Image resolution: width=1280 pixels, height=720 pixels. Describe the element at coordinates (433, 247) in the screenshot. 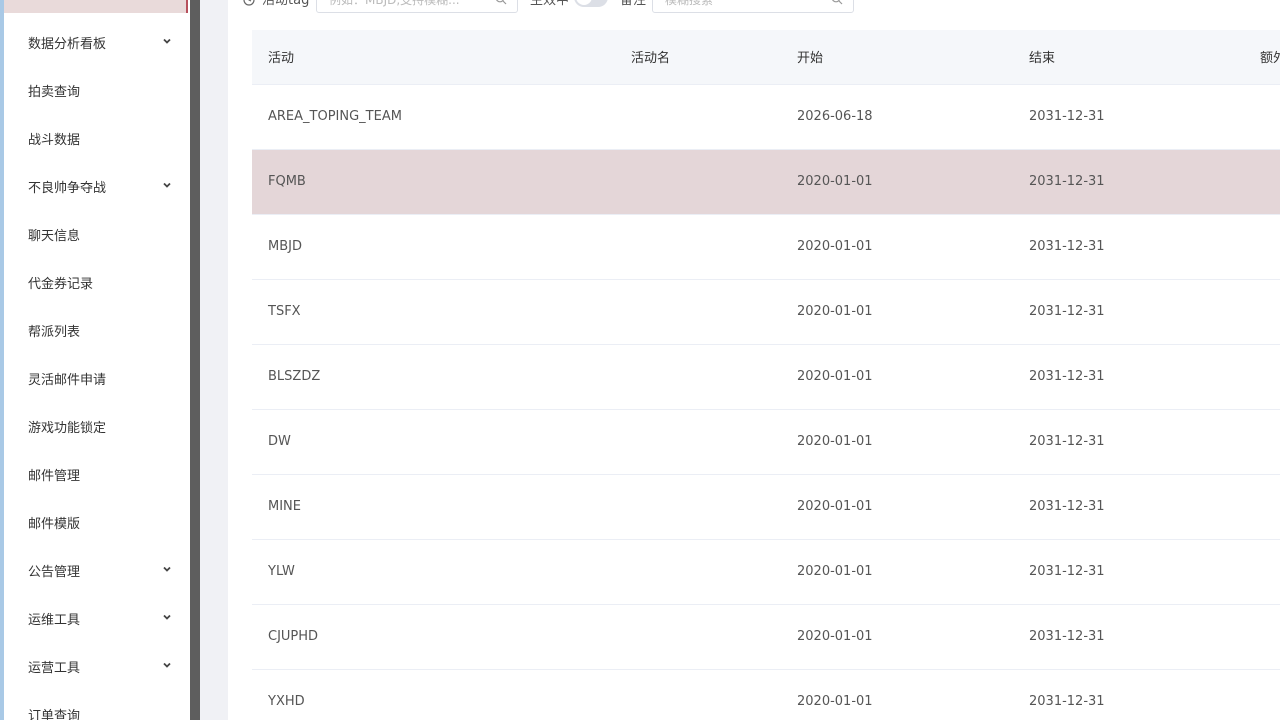

I see `cell-activity: MBJD` at that location.